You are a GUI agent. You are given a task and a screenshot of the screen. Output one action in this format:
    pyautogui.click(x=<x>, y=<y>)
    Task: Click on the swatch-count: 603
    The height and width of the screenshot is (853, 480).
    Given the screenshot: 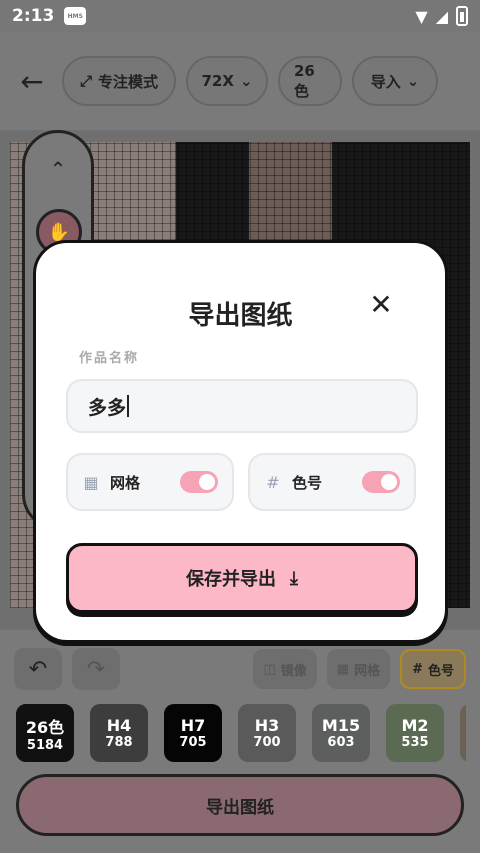 What is the action you would take?
    pyautogui.click(x=341, y=742)
    